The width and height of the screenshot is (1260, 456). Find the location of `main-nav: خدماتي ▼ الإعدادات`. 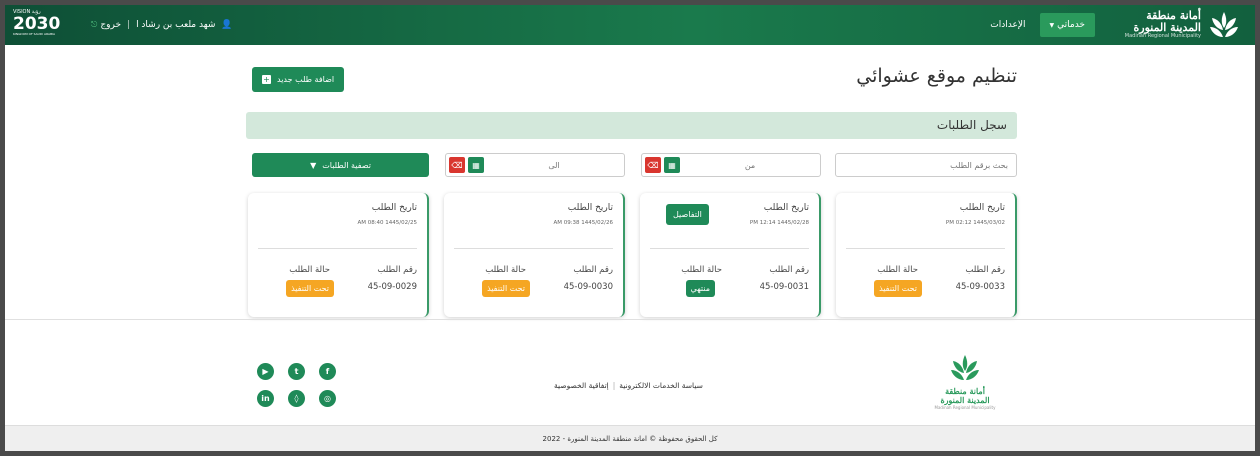

main-nav: خدماتي ▼ الإعدادات is located at coordinates (1042, 25).